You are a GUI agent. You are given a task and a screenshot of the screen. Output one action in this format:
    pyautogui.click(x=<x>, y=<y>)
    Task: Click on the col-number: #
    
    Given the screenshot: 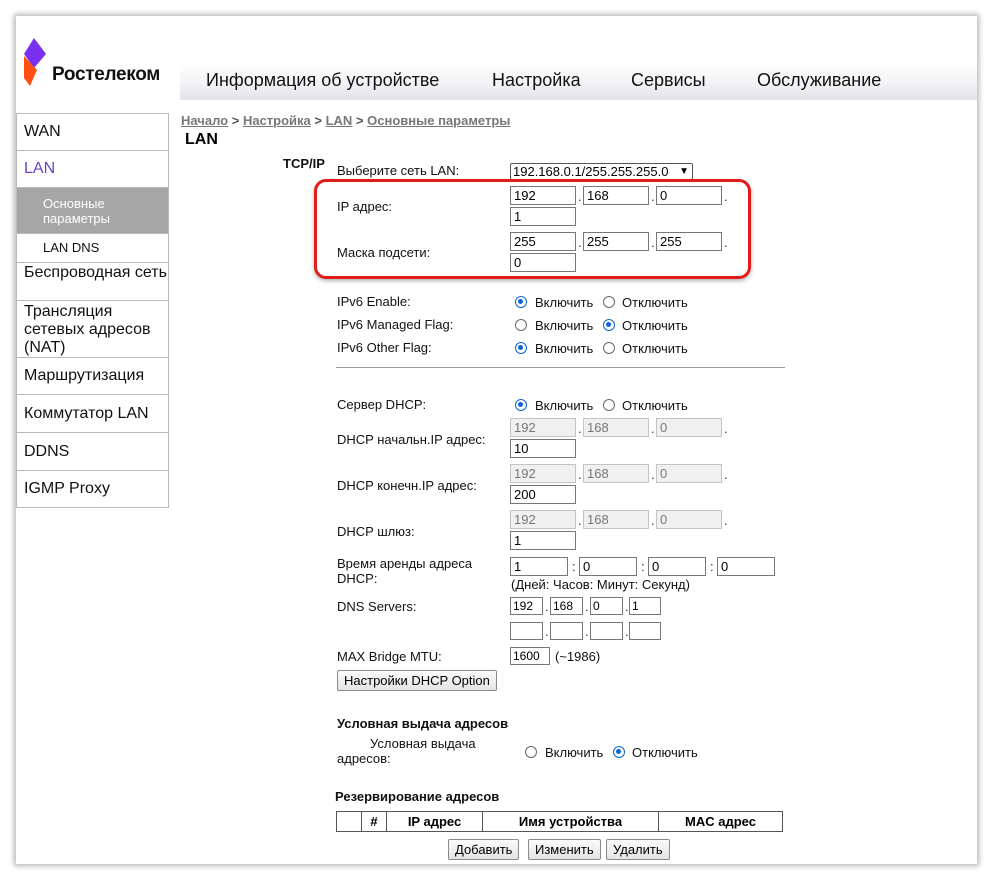 What is the action you would take?
    pyautogui.click(x=374, y=821)
    